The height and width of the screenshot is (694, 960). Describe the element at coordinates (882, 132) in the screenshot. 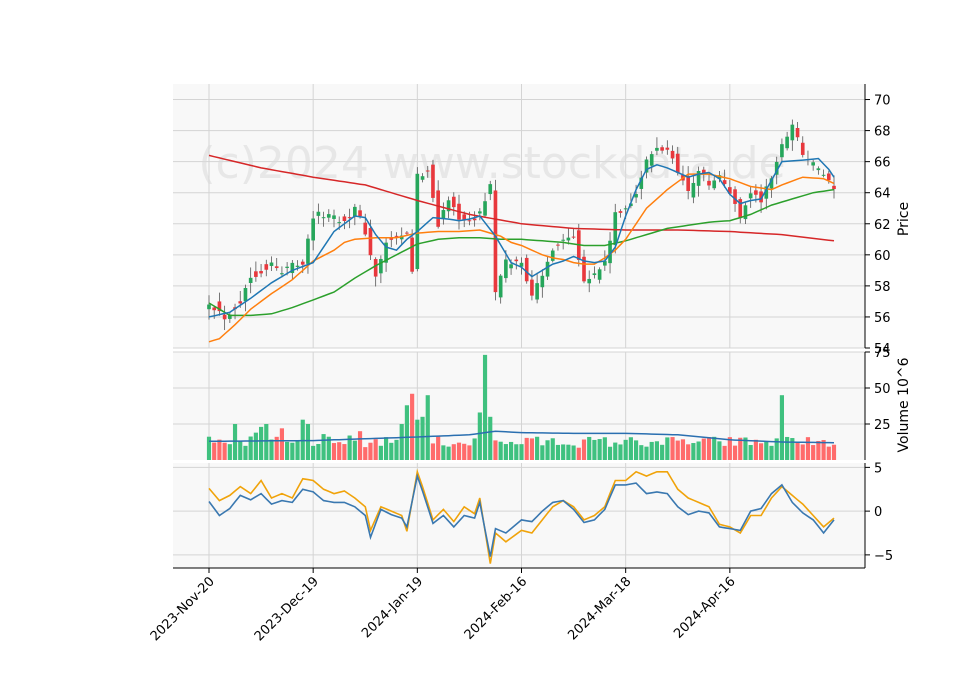

I see `price-tick-label: 68` at that location.